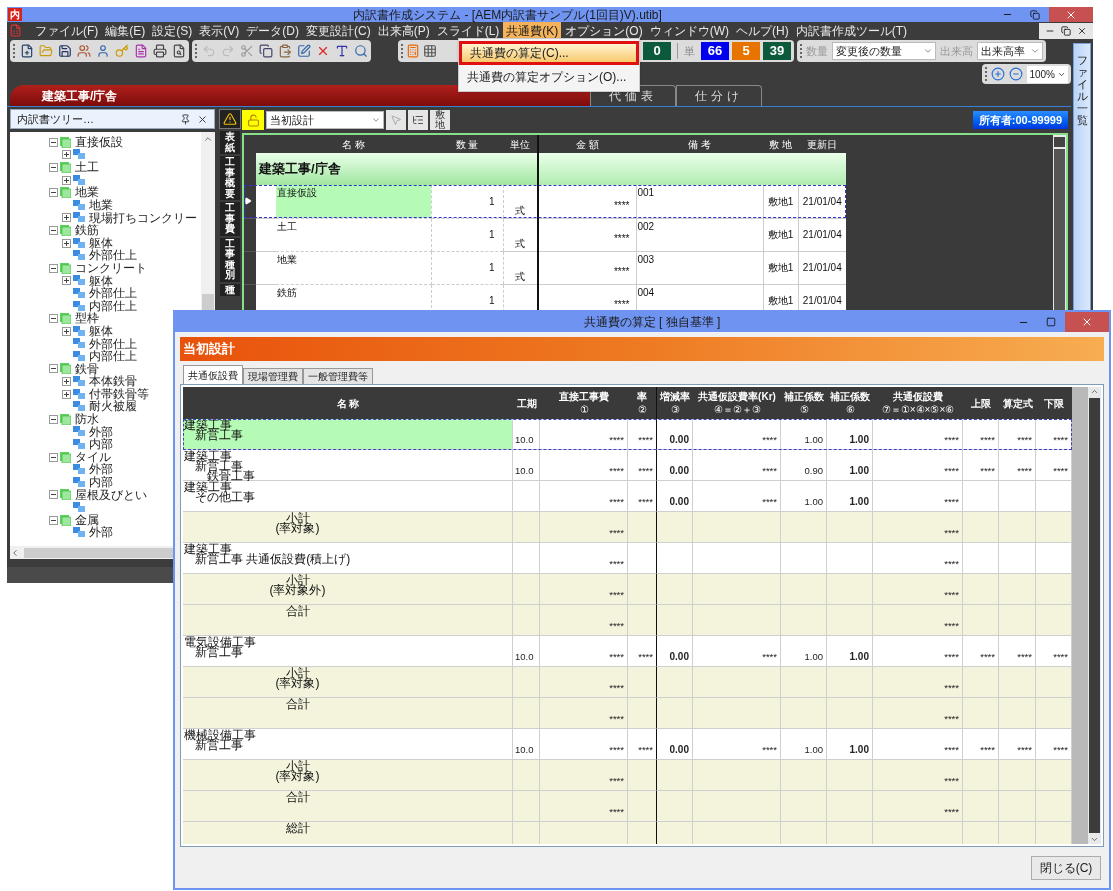 The width and height of the screenshot is (1113, 891). Describe the element at coordinates (587, 144) in the screenshot. I see `column-header: 金 額` at that location.